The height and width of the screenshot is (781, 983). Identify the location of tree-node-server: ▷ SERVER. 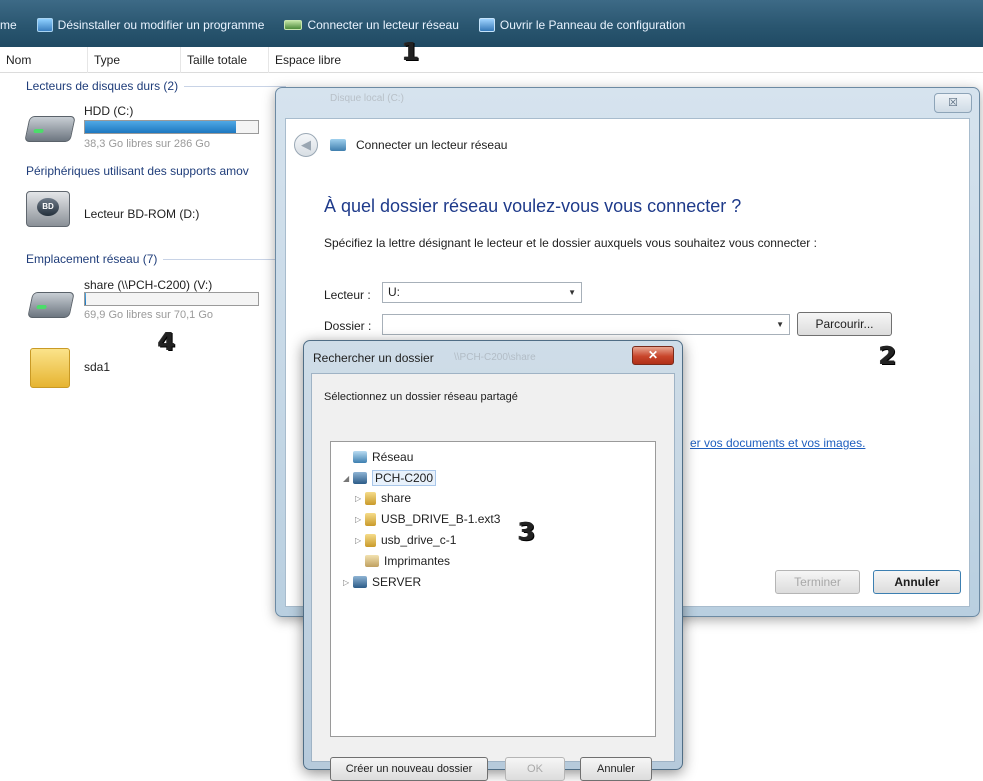
(382, 582).